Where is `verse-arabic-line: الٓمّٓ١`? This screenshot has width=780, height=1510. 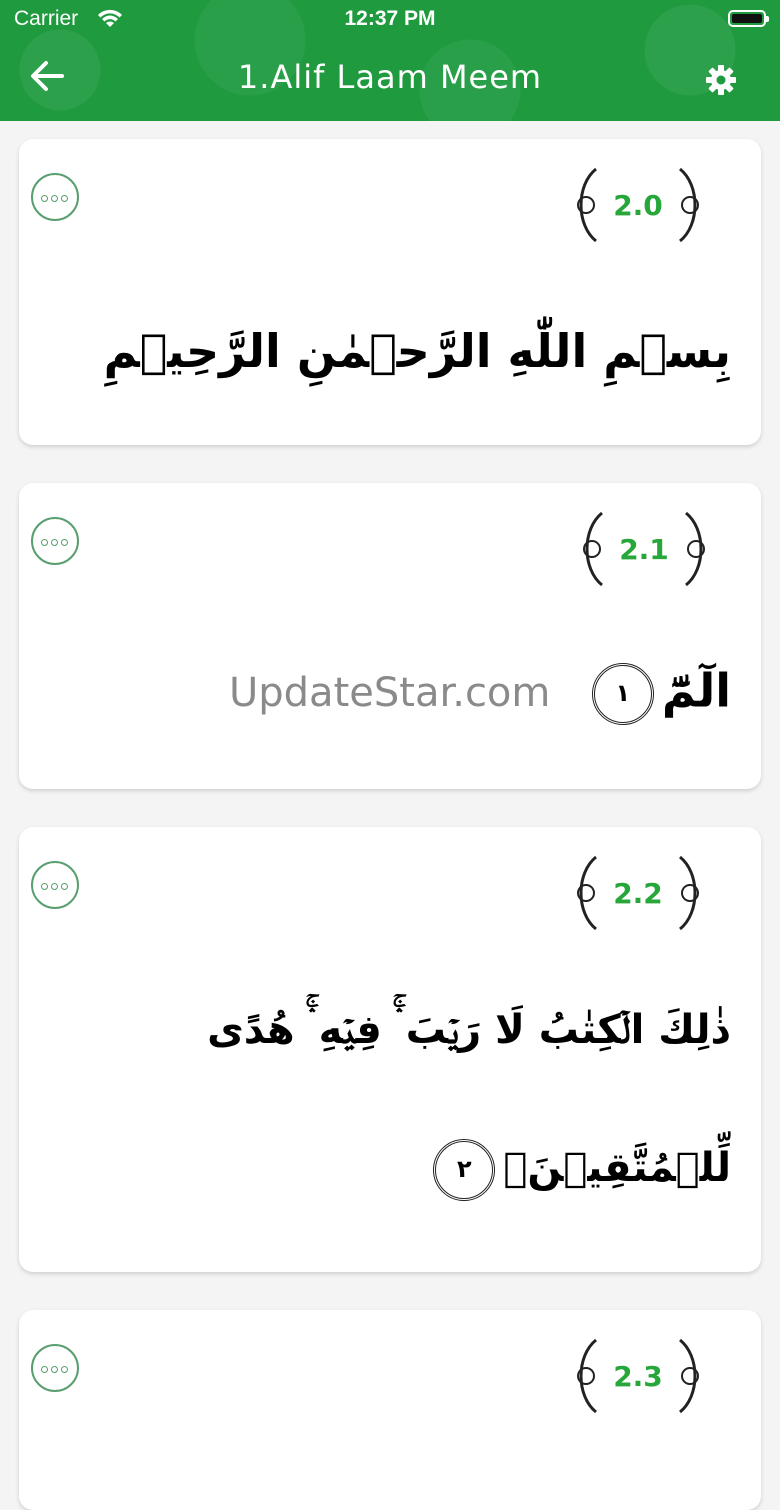
verse-arabic-line: الٓمّٓ١ is located at coordinates (657, 694).